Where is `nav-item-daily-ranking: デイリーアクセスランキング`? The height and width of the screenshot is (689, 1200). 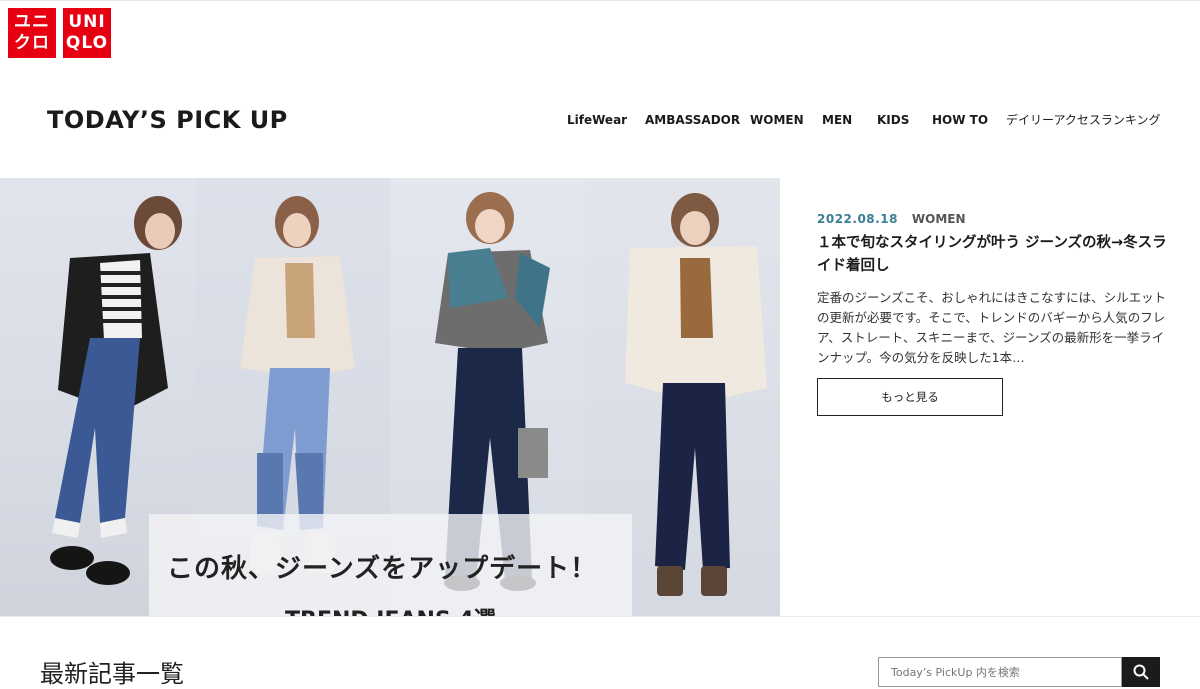 nav-item-daily-ranking: デイリーアクセスランキング is located at coordinates (1083, 119).